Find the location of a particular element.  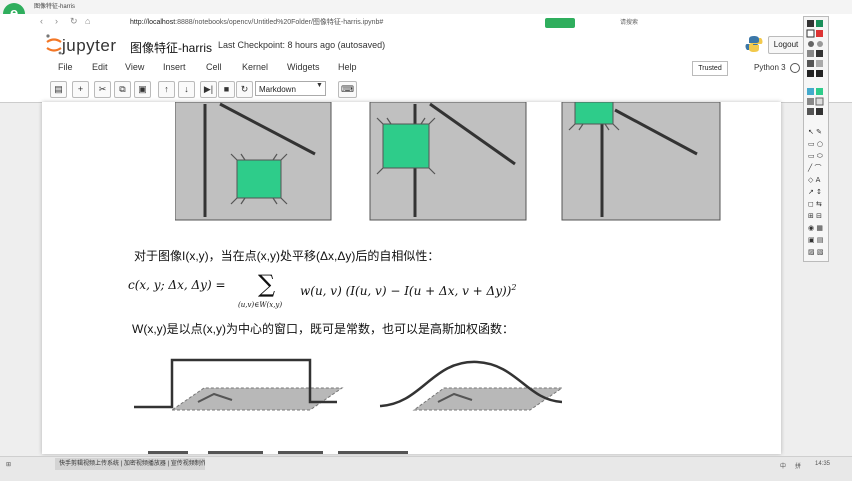

paste-icon: ▣ is located at coordinates (142, 89).